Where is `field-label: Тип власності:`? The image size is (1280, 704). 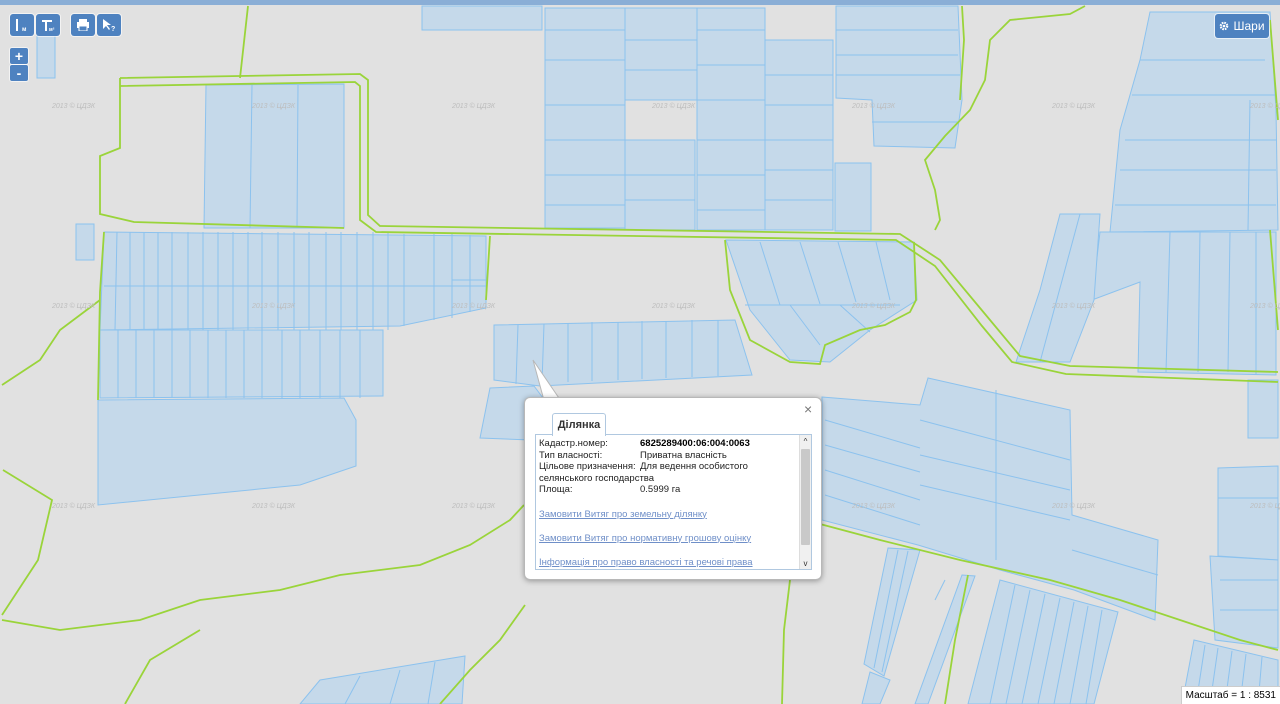 field-label: Тип власності: is located at coordinates (571, 455).